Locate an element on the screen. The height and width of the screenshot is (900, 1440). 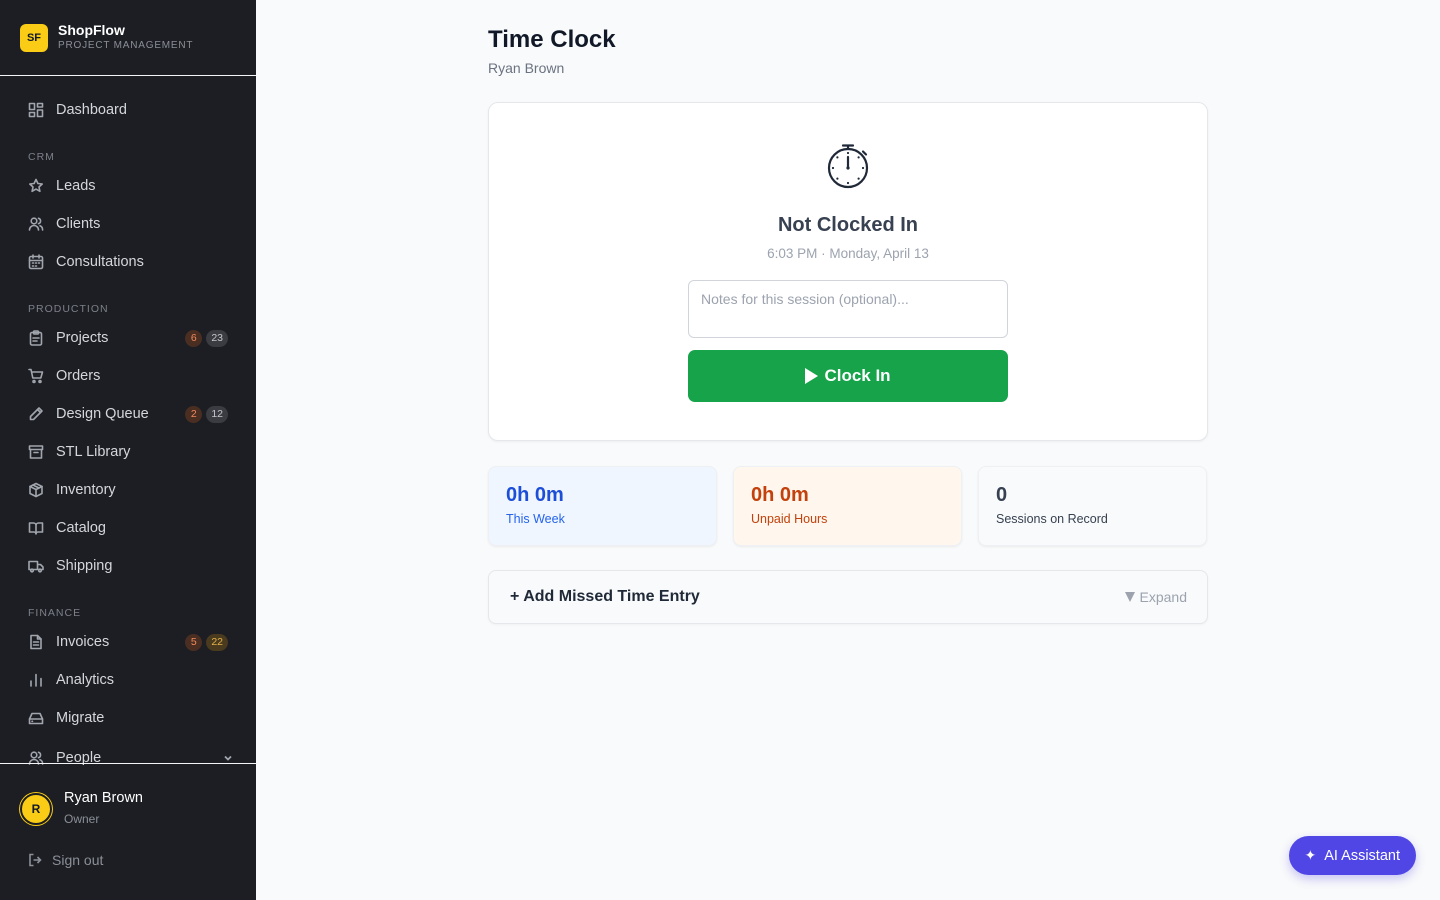
sidebar-item-inventory: Inventory is located at coordinates (128, 490).